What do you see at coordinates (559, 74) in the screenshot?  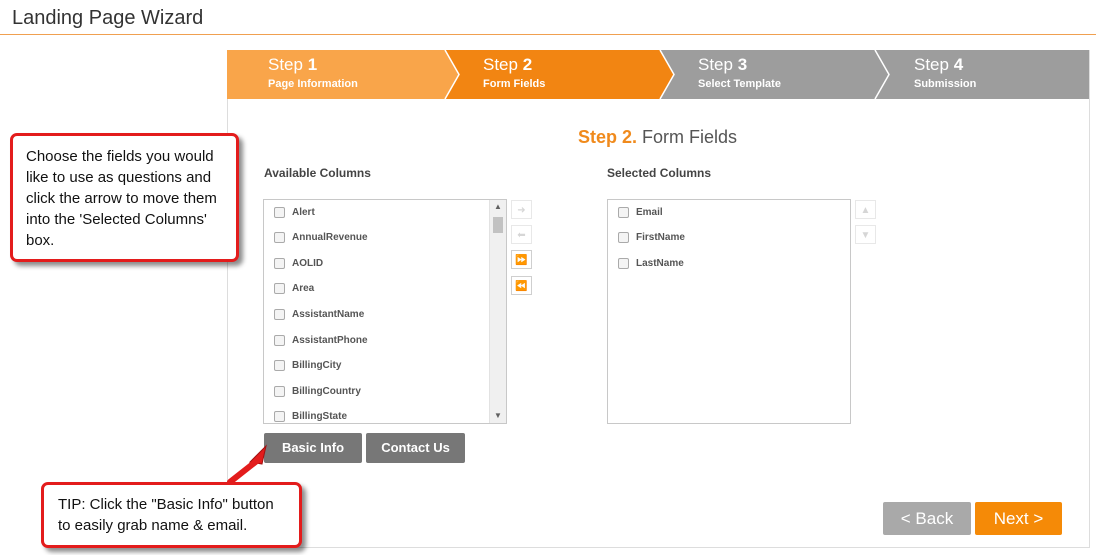 I see `step-2-shape` at bounding box center [559, 74].